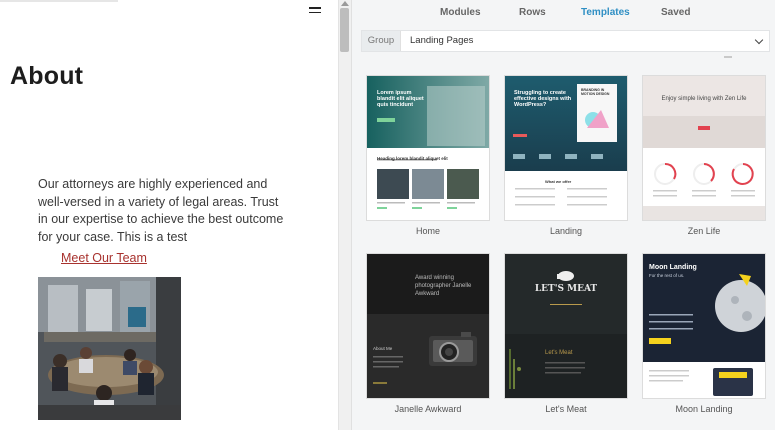 The image size is (775, 430). What do you see at coordinates (704, 231) in the screenshot?
I see `template-name-zen-life: Zen Life` at bounding box center [704, 231].